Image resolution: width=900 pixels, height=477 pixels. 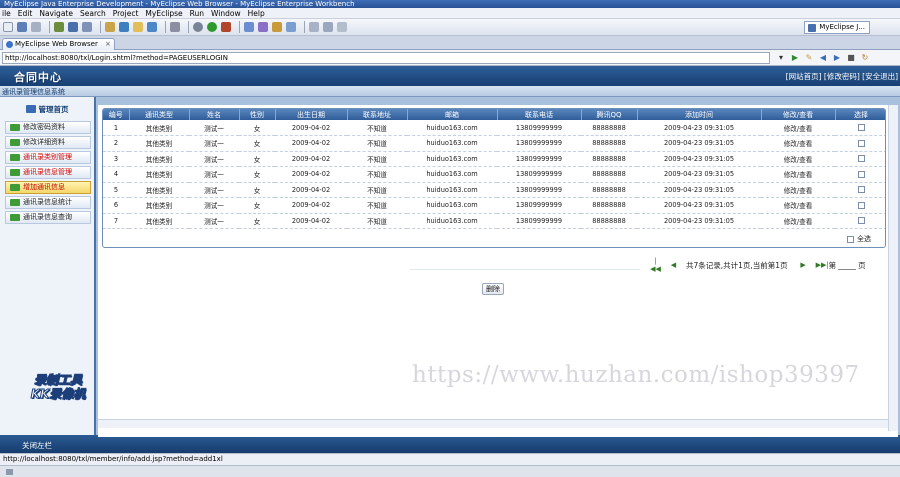 I want to click on sidebar-item-add-info: 增加通讯信息, so click(x=48, y=187).